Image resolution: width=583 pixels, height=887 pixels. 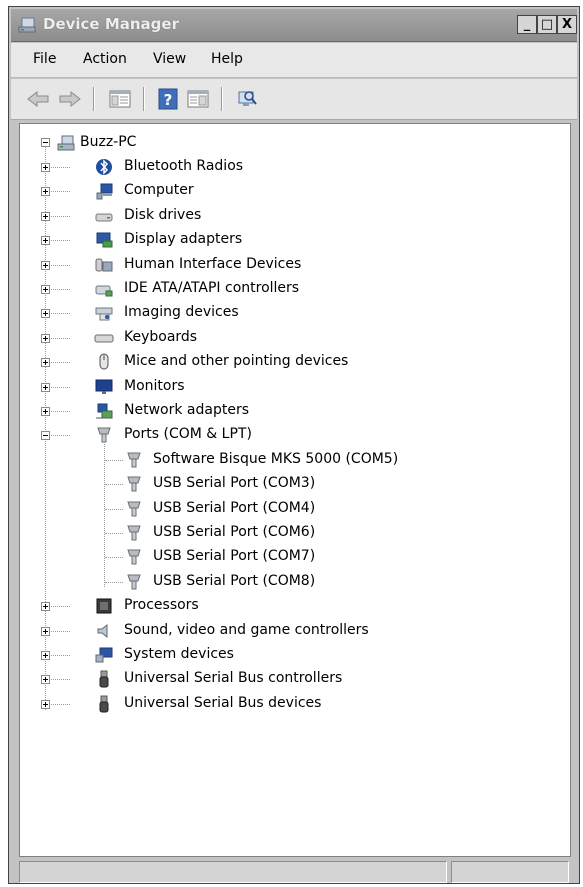 What do you see at coordinates (290, 338) in the screenshot?
I see `tree-category-keyboards: Keyboards` at bounding box center [290, 338].